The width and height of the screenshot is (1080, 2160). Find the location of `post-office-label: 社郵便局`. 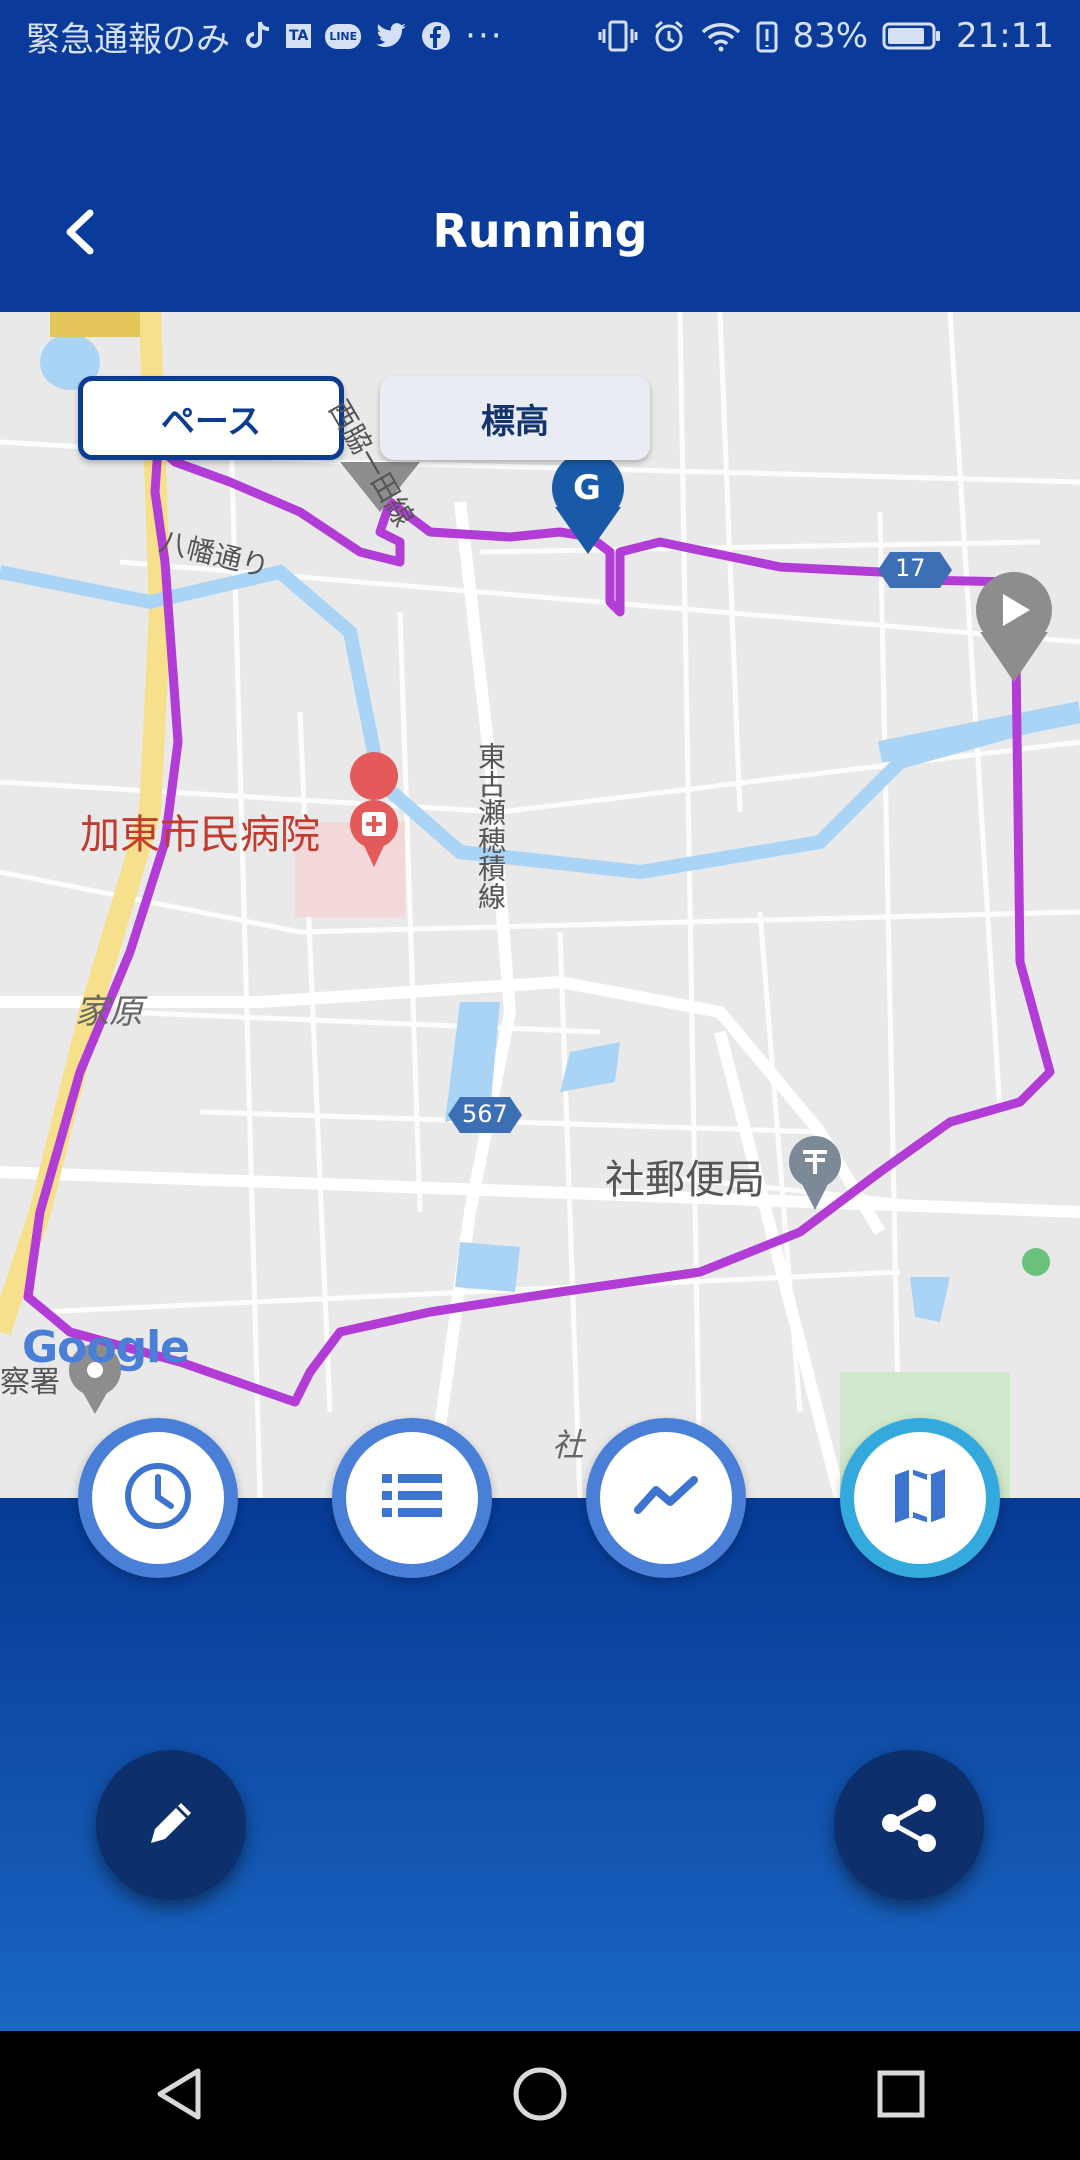

post-office-label: 社郵便局 is located at coordinates (685, 1180).